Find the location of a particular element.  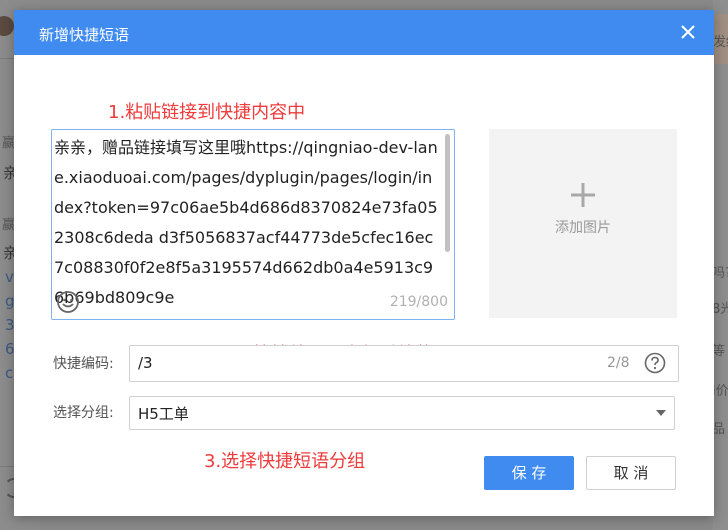

background-text: 发结 is located at coordinates (720, 42).